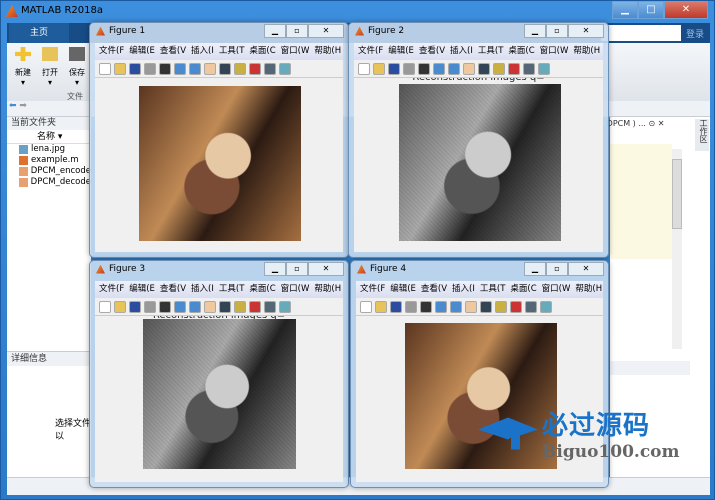 The width and height of the screenshot is (715, 500). I want to click on file-item: lena.jpg, so click(49, 149).